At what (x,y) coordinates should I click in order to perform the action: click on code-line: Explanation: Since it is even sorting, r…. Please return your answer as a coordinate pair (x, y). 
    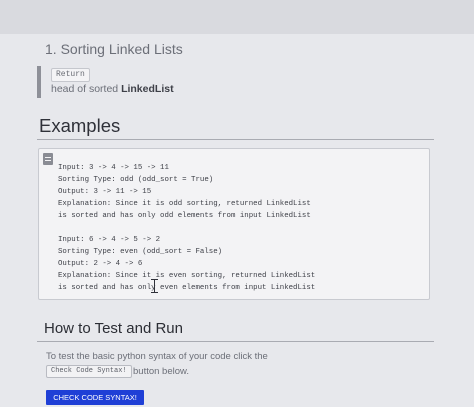
    Looking at the image, I should click on (187, 276).